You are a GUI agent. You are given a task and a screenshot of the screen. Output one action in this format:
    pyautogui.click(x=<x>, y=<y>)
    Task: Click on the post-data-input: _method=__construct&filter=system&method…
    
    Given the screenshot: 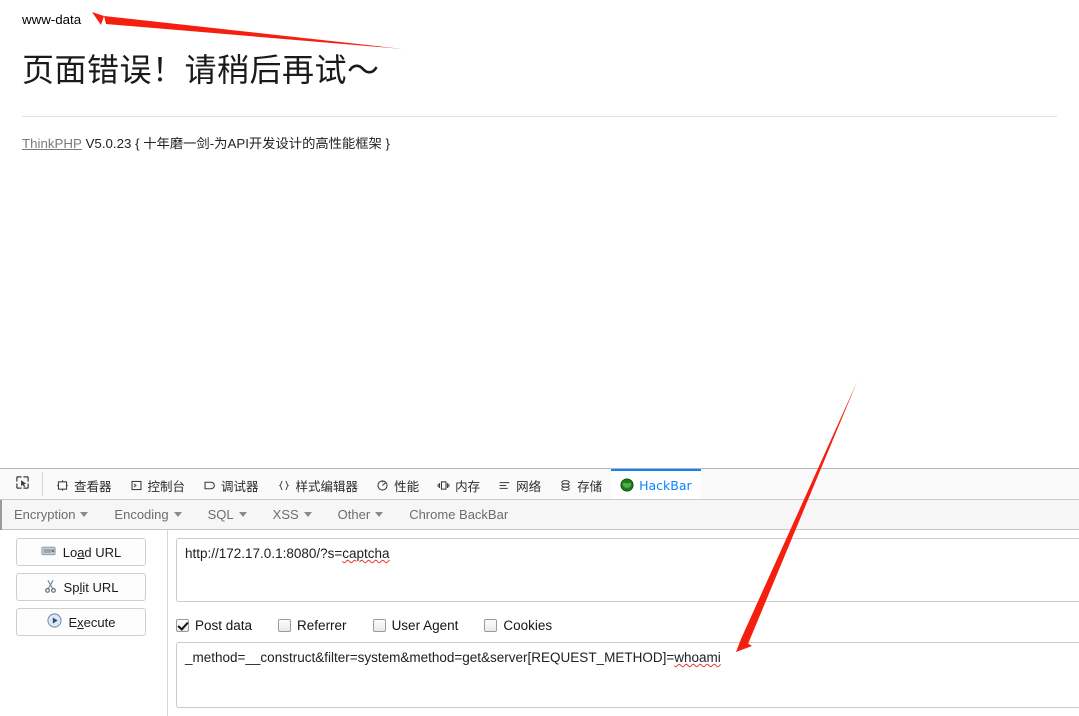 What is the action you would take?
    pyautogui.click(x=627, y=675)
    